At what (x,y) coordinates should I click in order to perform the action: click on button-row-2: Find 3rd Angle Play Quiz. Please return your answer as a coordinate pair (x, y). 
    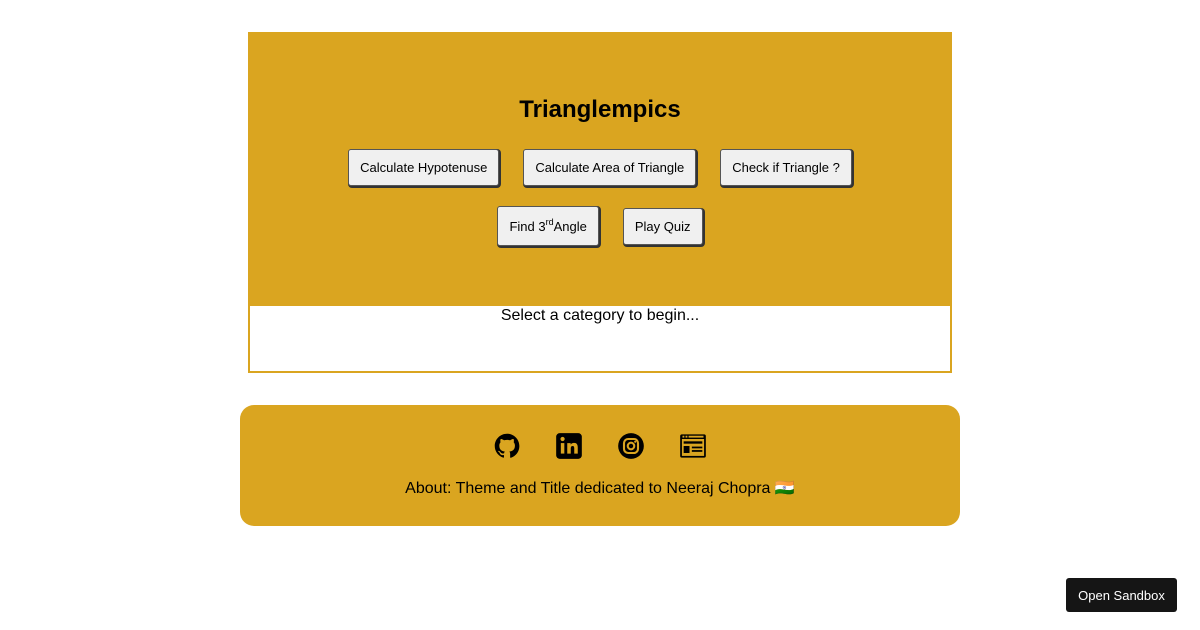
    Looking at the image, I should click on (600, 226).